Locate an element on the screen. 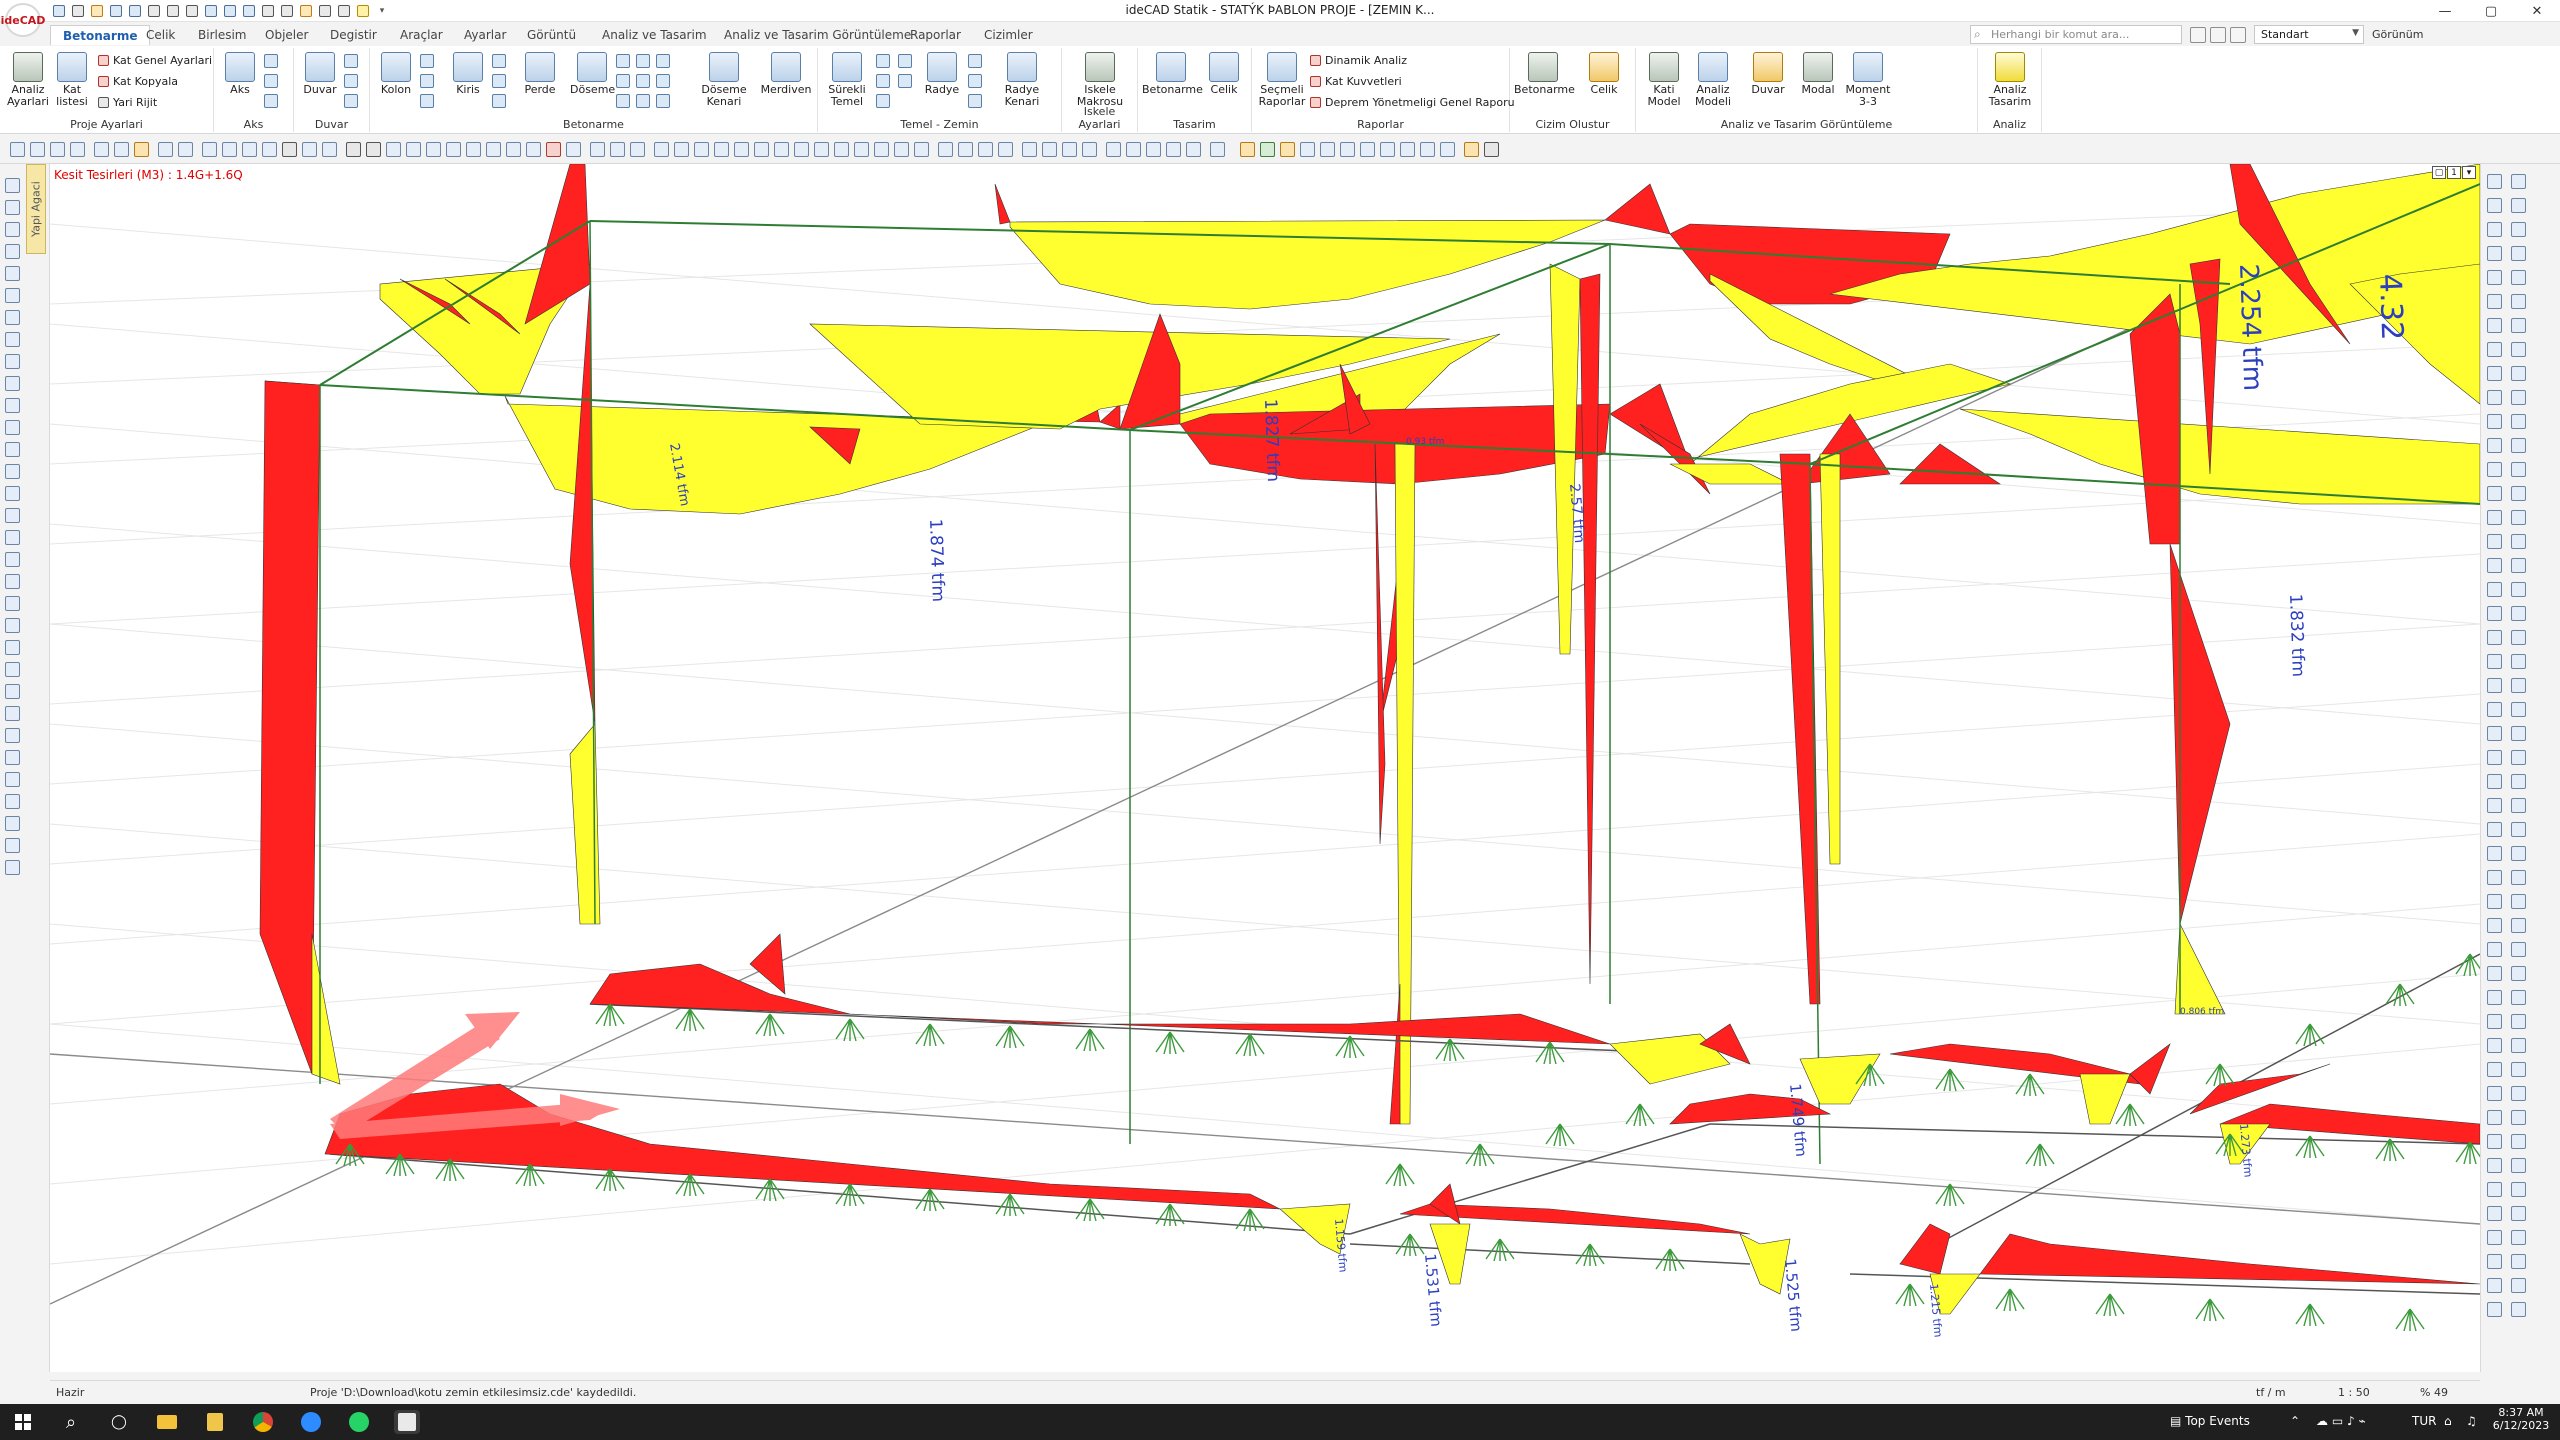 The image size is (2560, 1440). text-a-icon is located at coordinates (681, 149).